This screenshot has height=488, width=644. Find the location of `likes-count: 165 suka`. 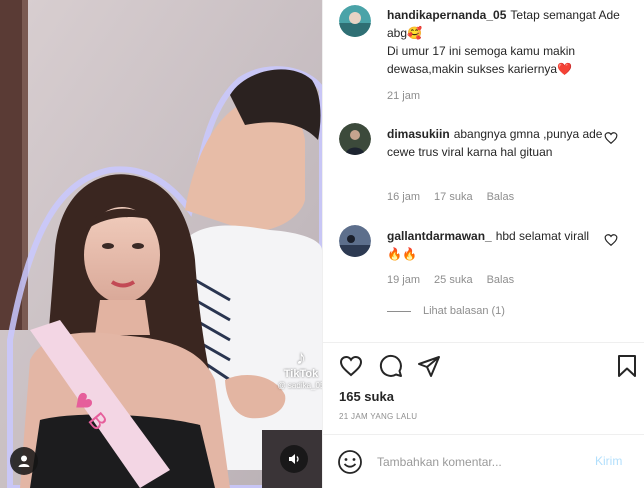

likes-count: 165 suka is located at coordinates (366, 396).